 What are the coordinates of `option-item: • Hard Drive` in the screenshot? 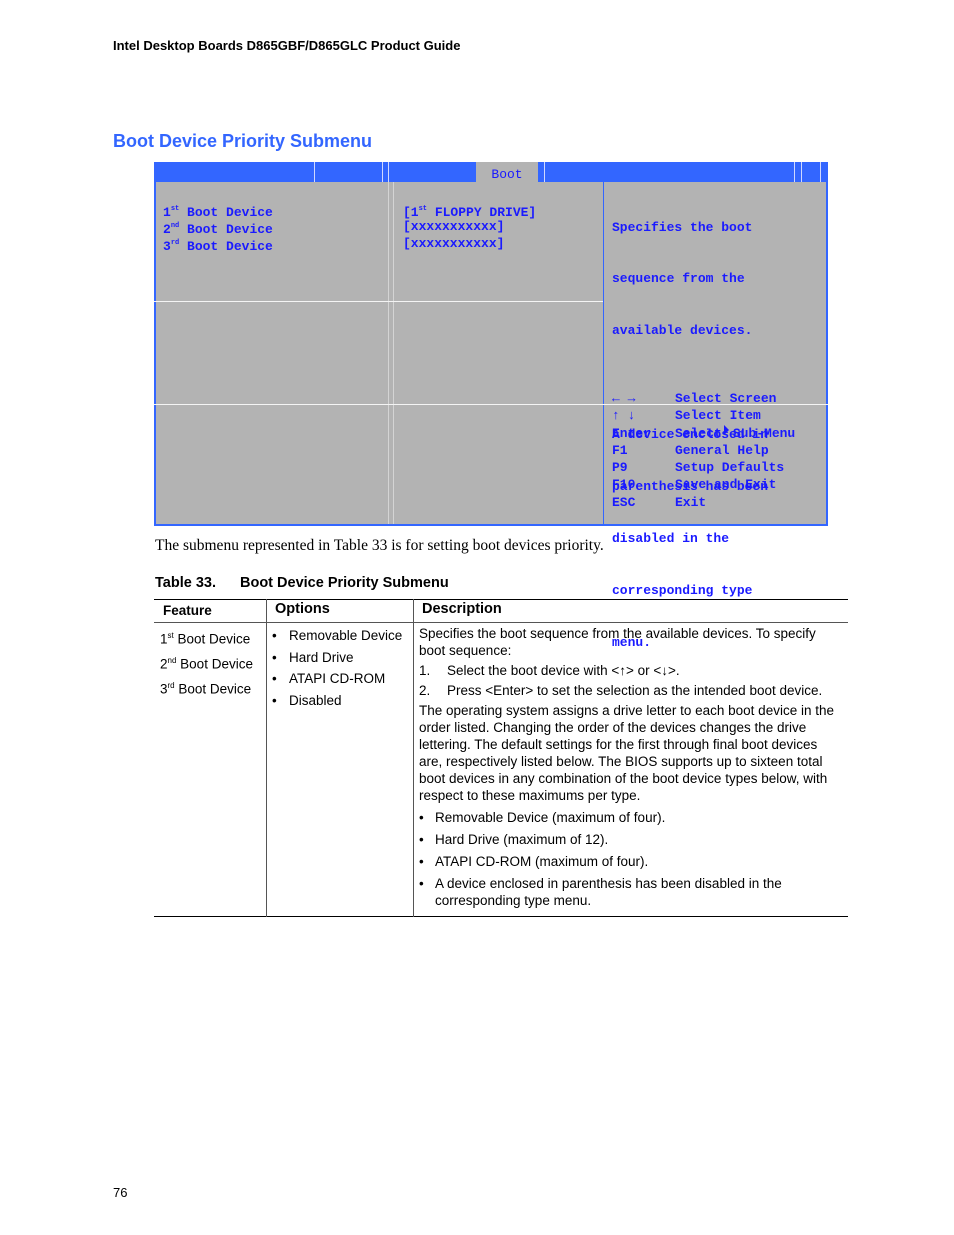 It's located at (337, 658).